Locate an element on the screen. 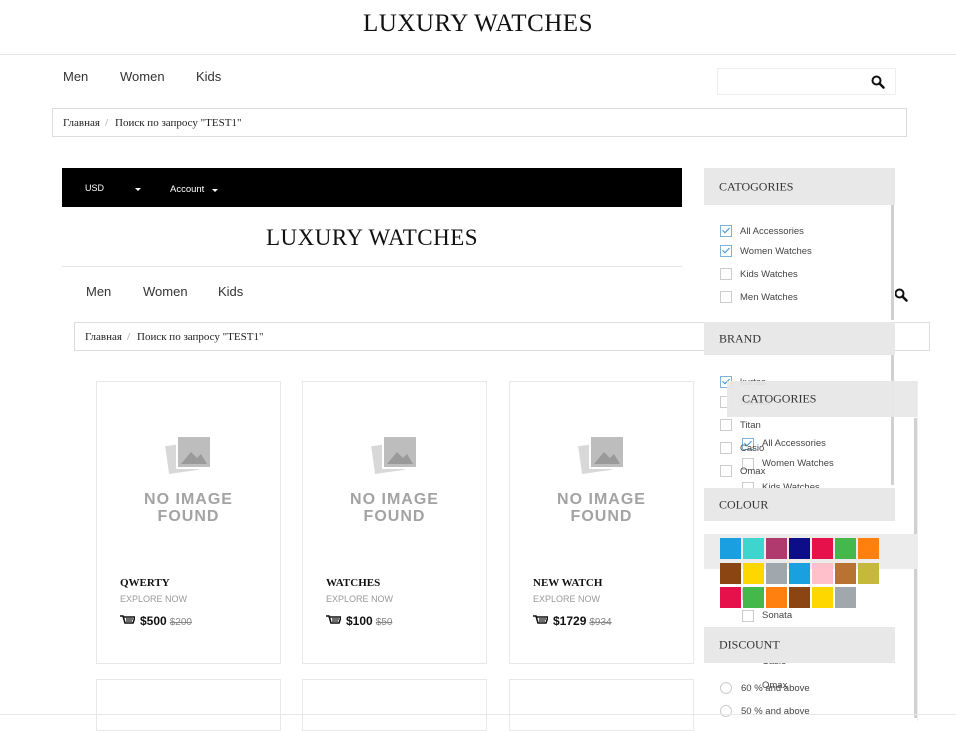 The width and height of the screenshot is (956, 731). product-card: NO IMAGE FOUND WATCHES EXPLORE NOW $100 $50 is located at coordinates (394, 522).